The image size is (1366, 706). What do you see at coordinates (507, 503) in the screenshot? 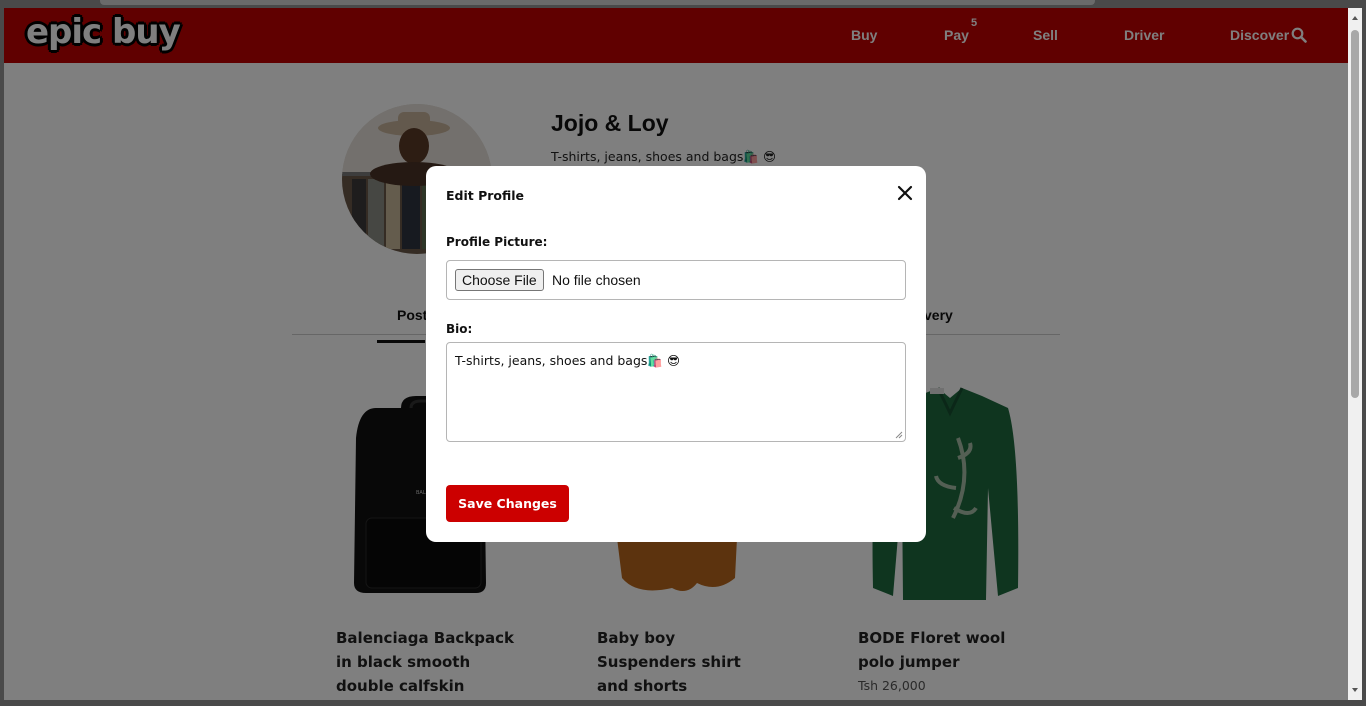
I see `save-changes-button: Save Changes` at bounding box center [507, 503].